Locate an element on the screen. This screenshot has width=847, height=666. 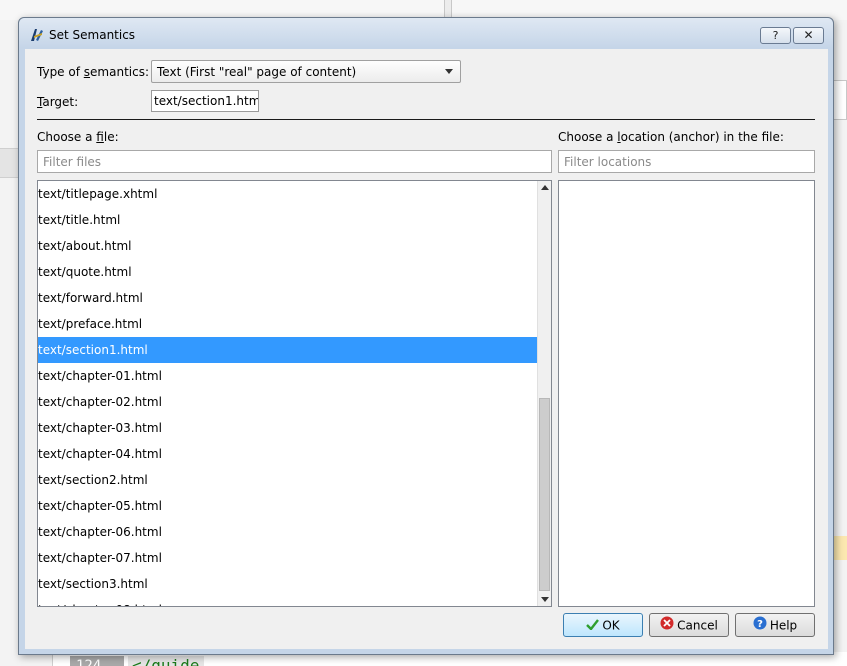
separator-line is located at coordinates (426, 119).